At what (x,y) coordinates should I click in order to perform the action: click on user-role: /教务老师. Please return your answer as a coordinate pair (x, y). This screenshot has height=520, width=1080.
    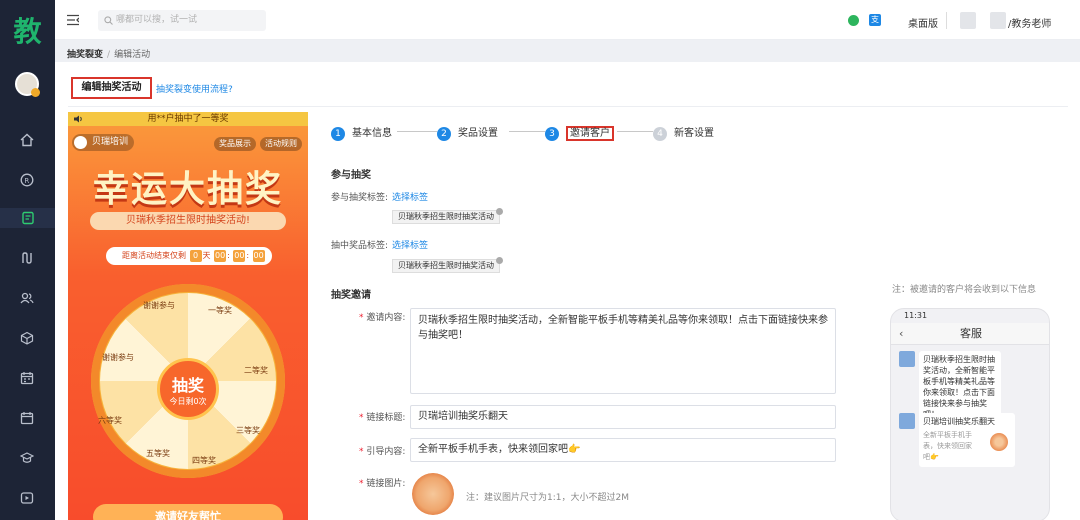
    Looking at the image, I should click on (1029, 22).